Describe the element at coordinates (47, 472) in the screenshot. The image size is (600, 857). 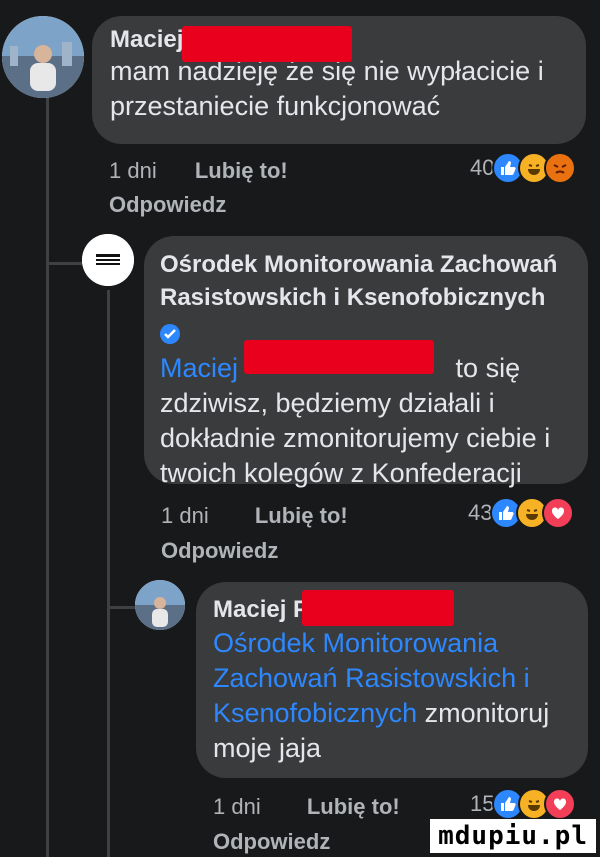
I see `thread-line-main` at that location.